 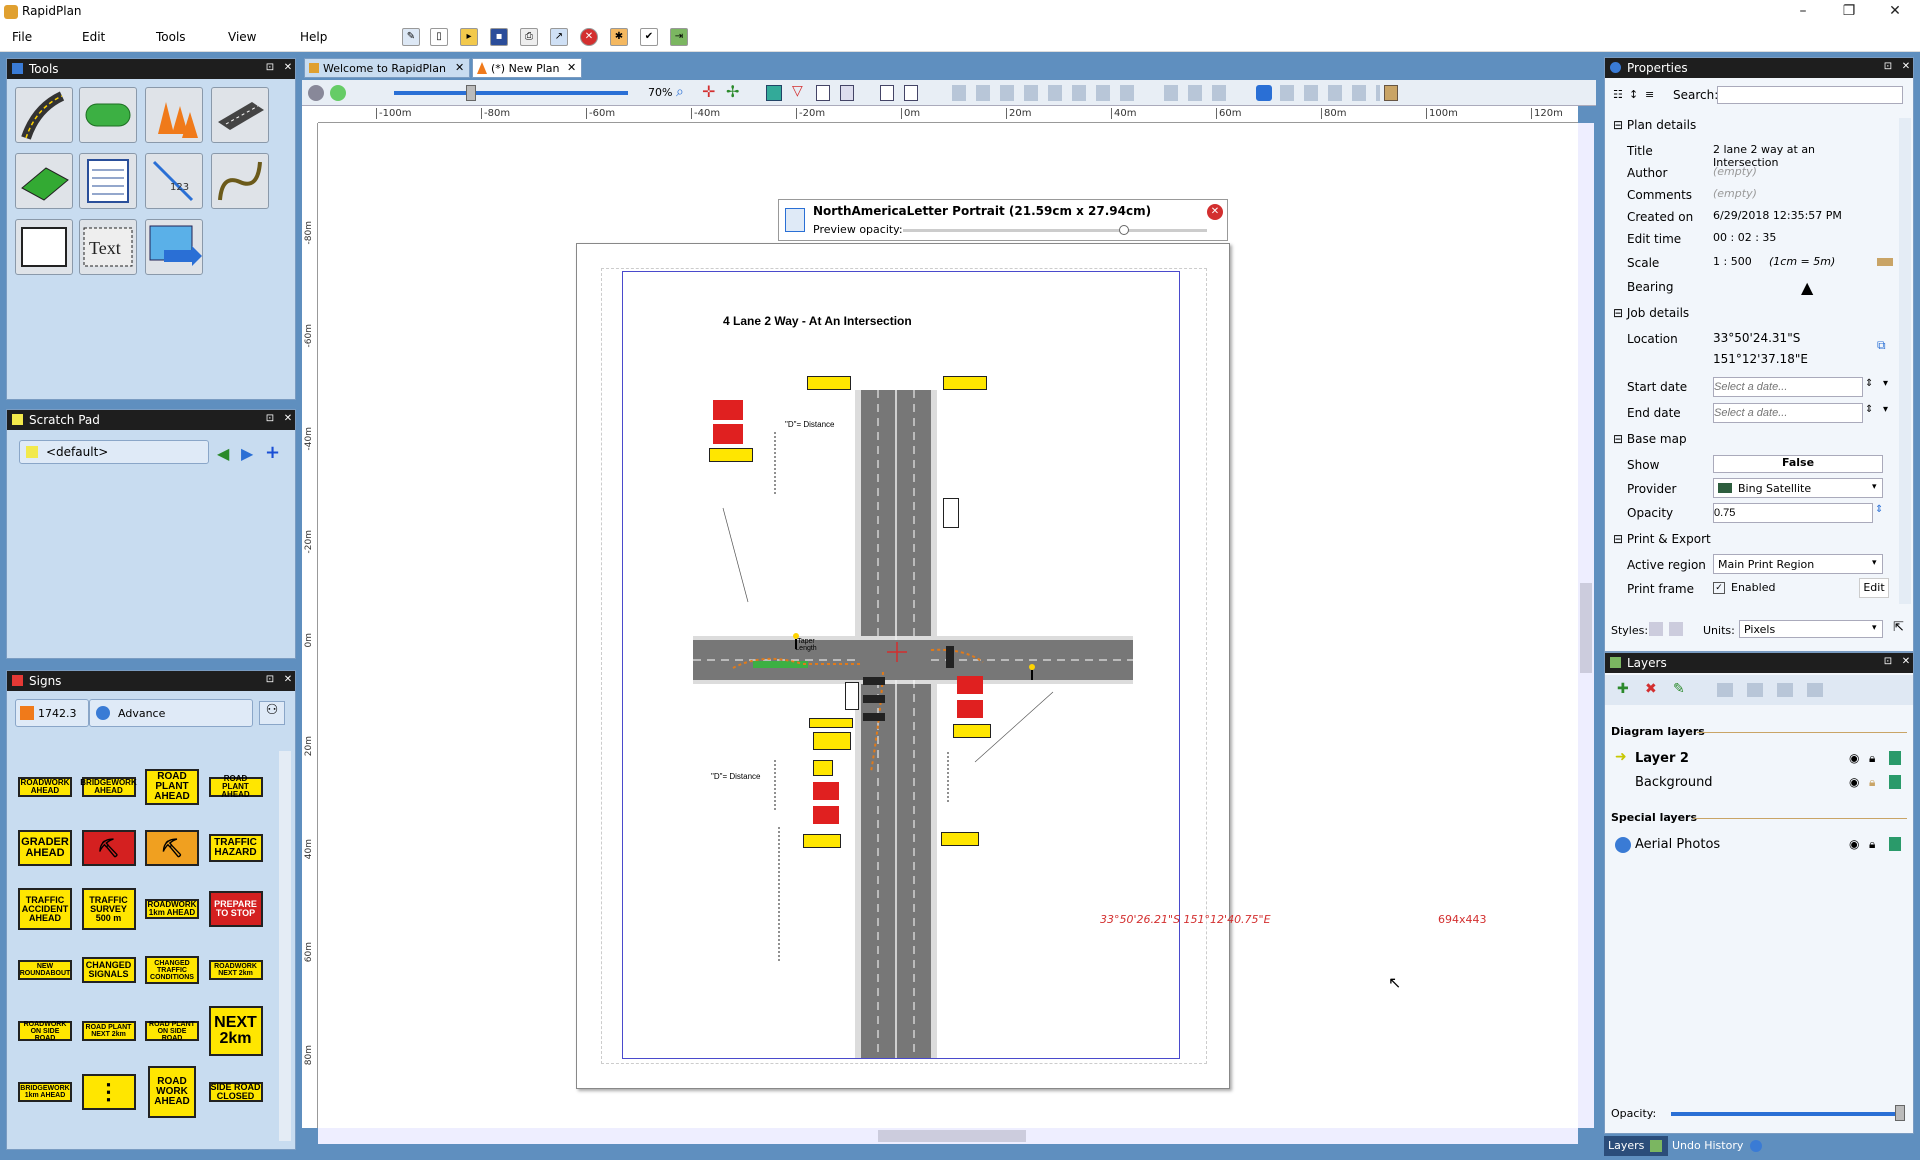 What do you see at coordinates (44, 247) in the screenshot?
I see `frame-tool-button` at bounding box center [44, 247].